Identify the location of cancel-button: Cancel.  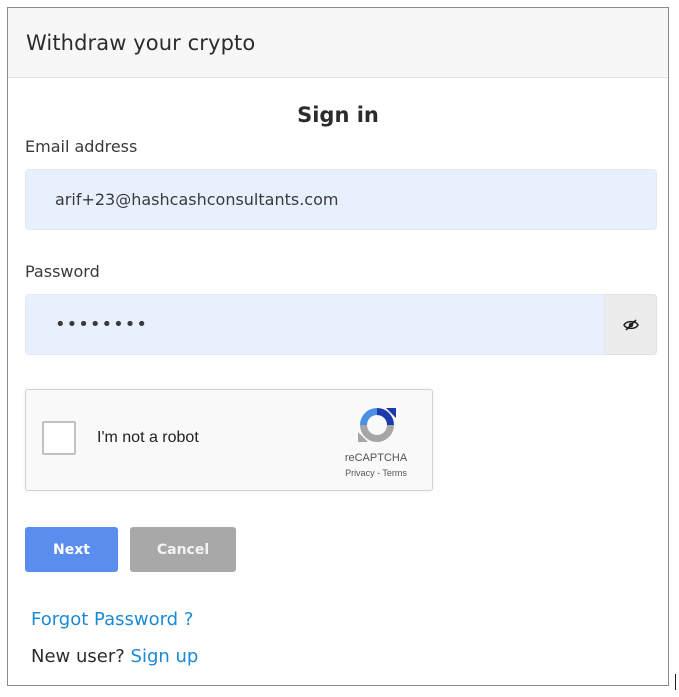
(183, 549).